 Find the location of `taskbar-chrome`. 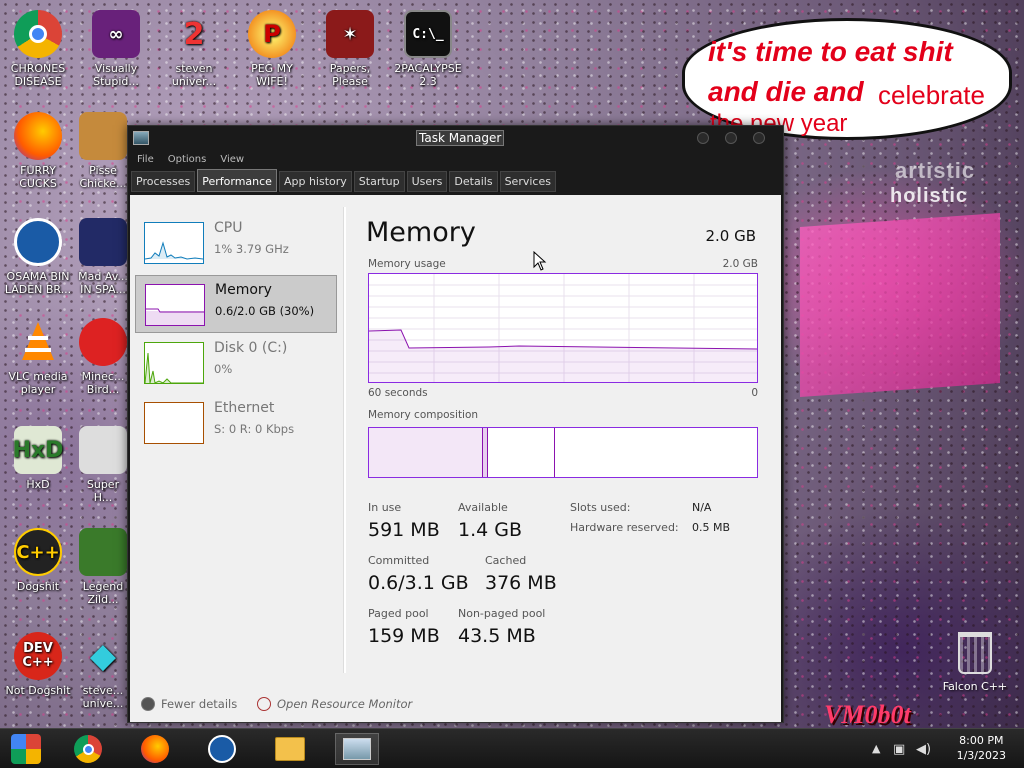

taskbar-chrome is located at coordinates (88, 749).